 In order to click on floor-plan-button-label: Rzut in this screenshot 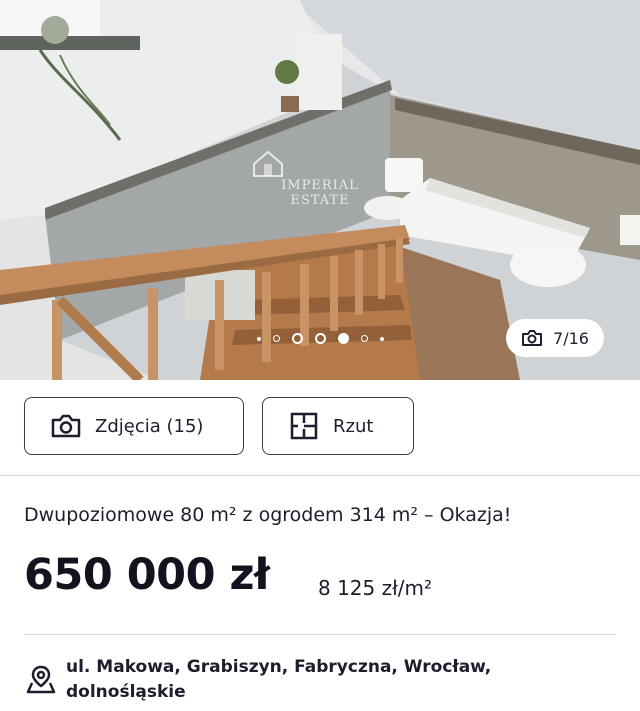, I will do `click(353, 426)`.